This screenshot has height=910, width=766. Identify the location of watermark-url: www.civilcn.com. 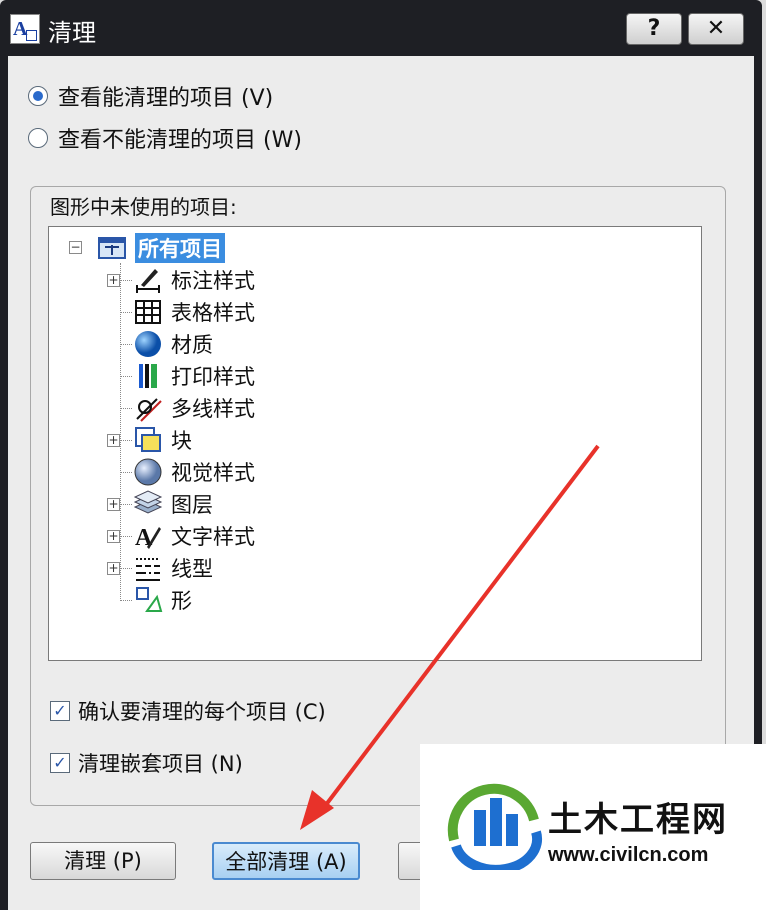
(628, 855).